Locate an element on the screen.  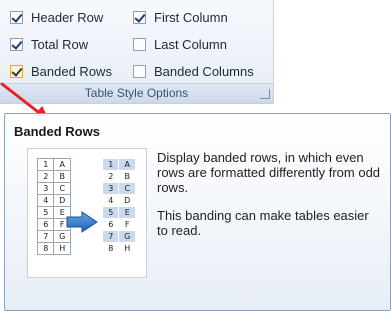
preview-table-plain: 1A2B3C4D5E6F7G8H is located at coordinates (53, 206).